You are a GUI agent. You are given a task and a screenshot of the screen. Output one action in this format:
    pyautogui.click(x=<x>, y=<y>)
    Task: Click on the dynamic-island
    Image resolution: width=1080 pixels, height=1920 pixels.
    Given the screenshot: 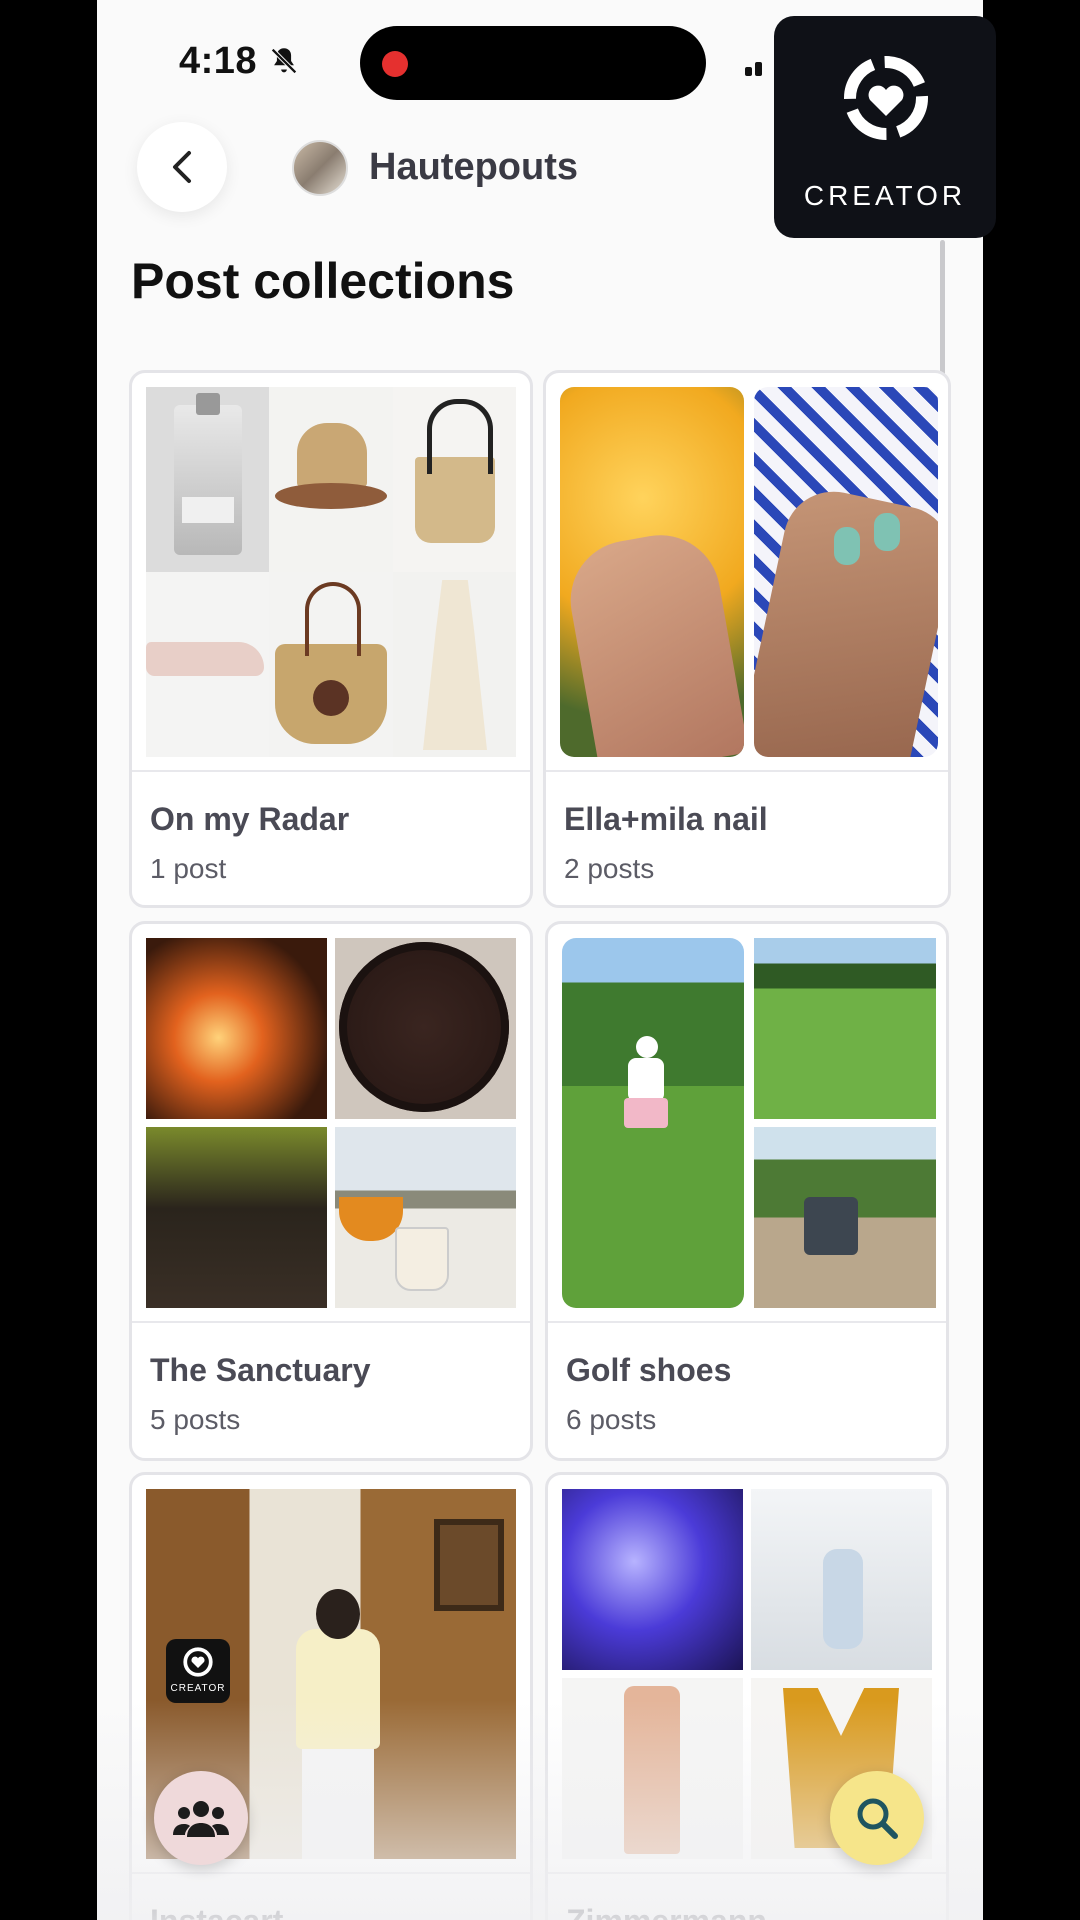 What is the action you would take?
    pyautogui.click(x=533, y=63)
    